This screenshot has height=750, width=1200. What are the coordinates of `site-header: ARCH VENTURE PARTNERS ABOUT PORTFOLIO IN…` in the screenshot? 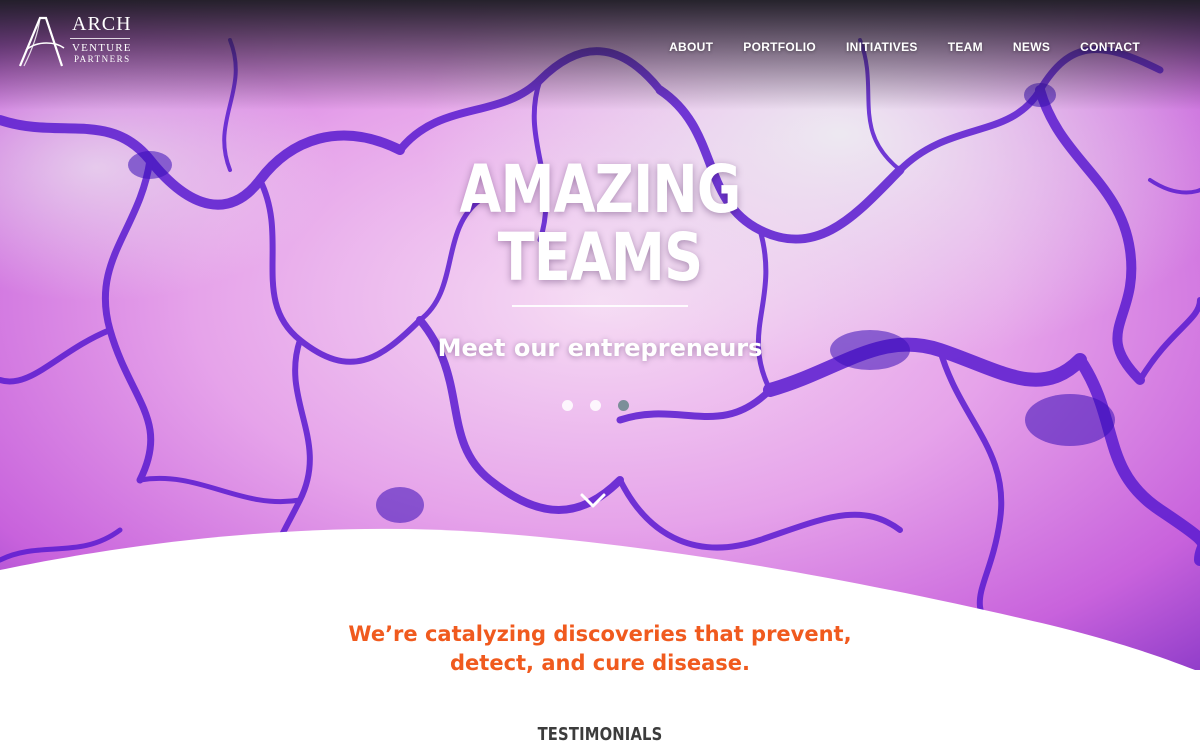 It's located at (600, 47).